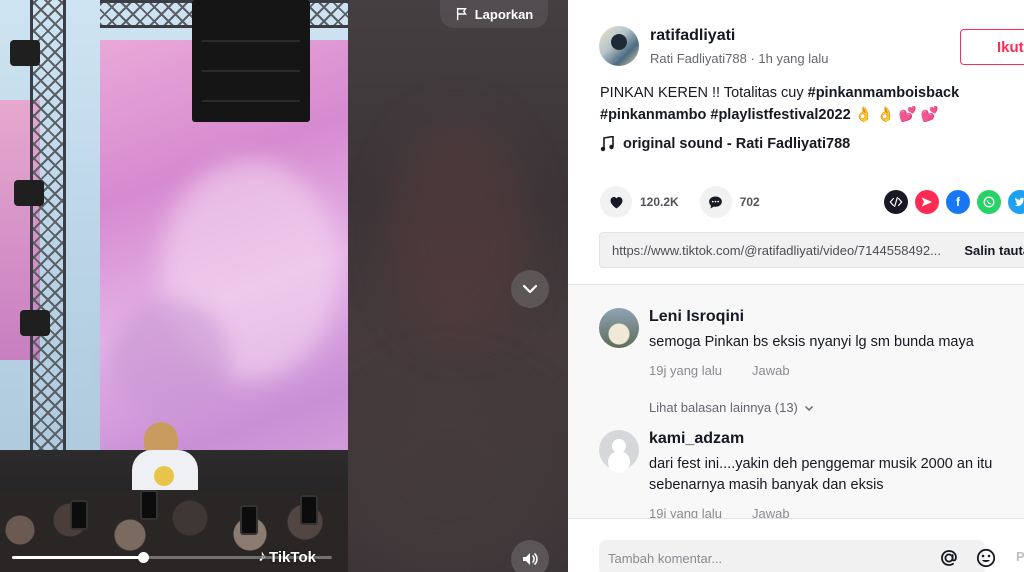  I want to click on smiley-icon, so click(986, 558).